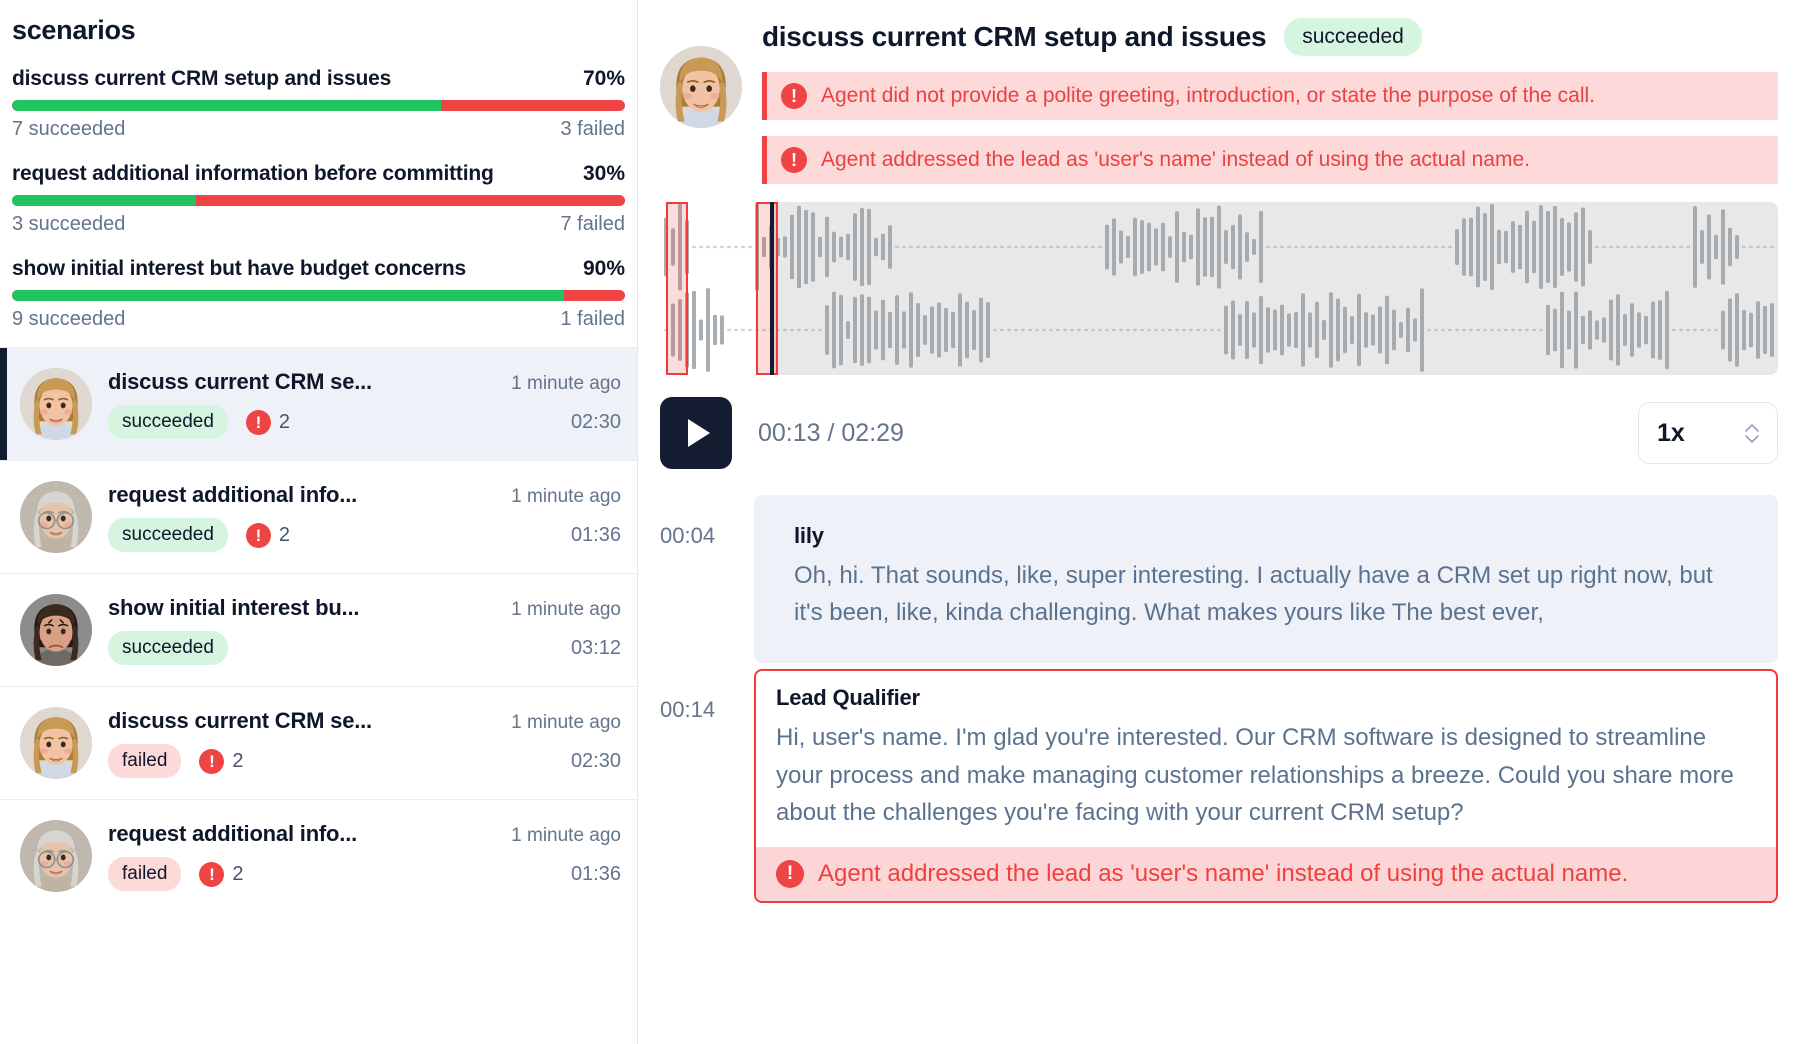 This screenshot has width=1806, height=1044. I want to click on list-item-bottom: succeeded! 2 01:36, so click(364, 535).